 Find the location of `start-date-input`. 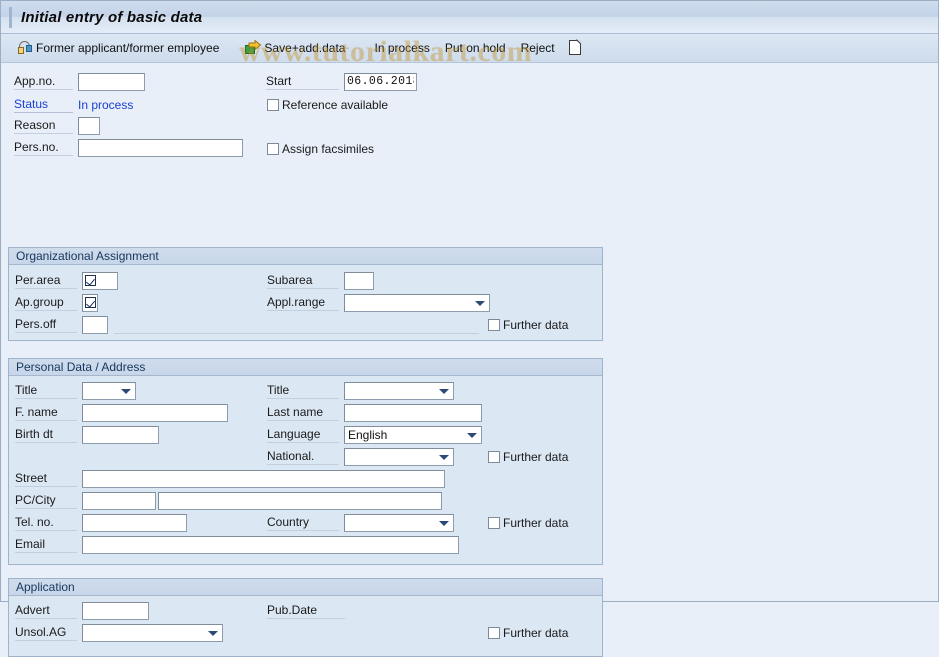

start-date-input is located at coordinates (380, 81).